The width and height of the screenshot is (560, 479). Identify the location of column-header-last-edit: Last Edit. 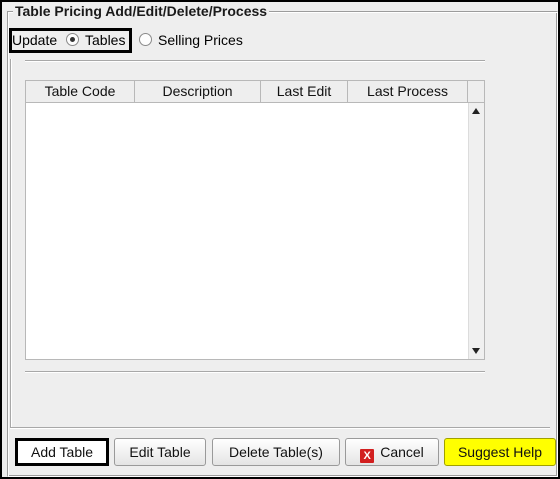
(304, 91).